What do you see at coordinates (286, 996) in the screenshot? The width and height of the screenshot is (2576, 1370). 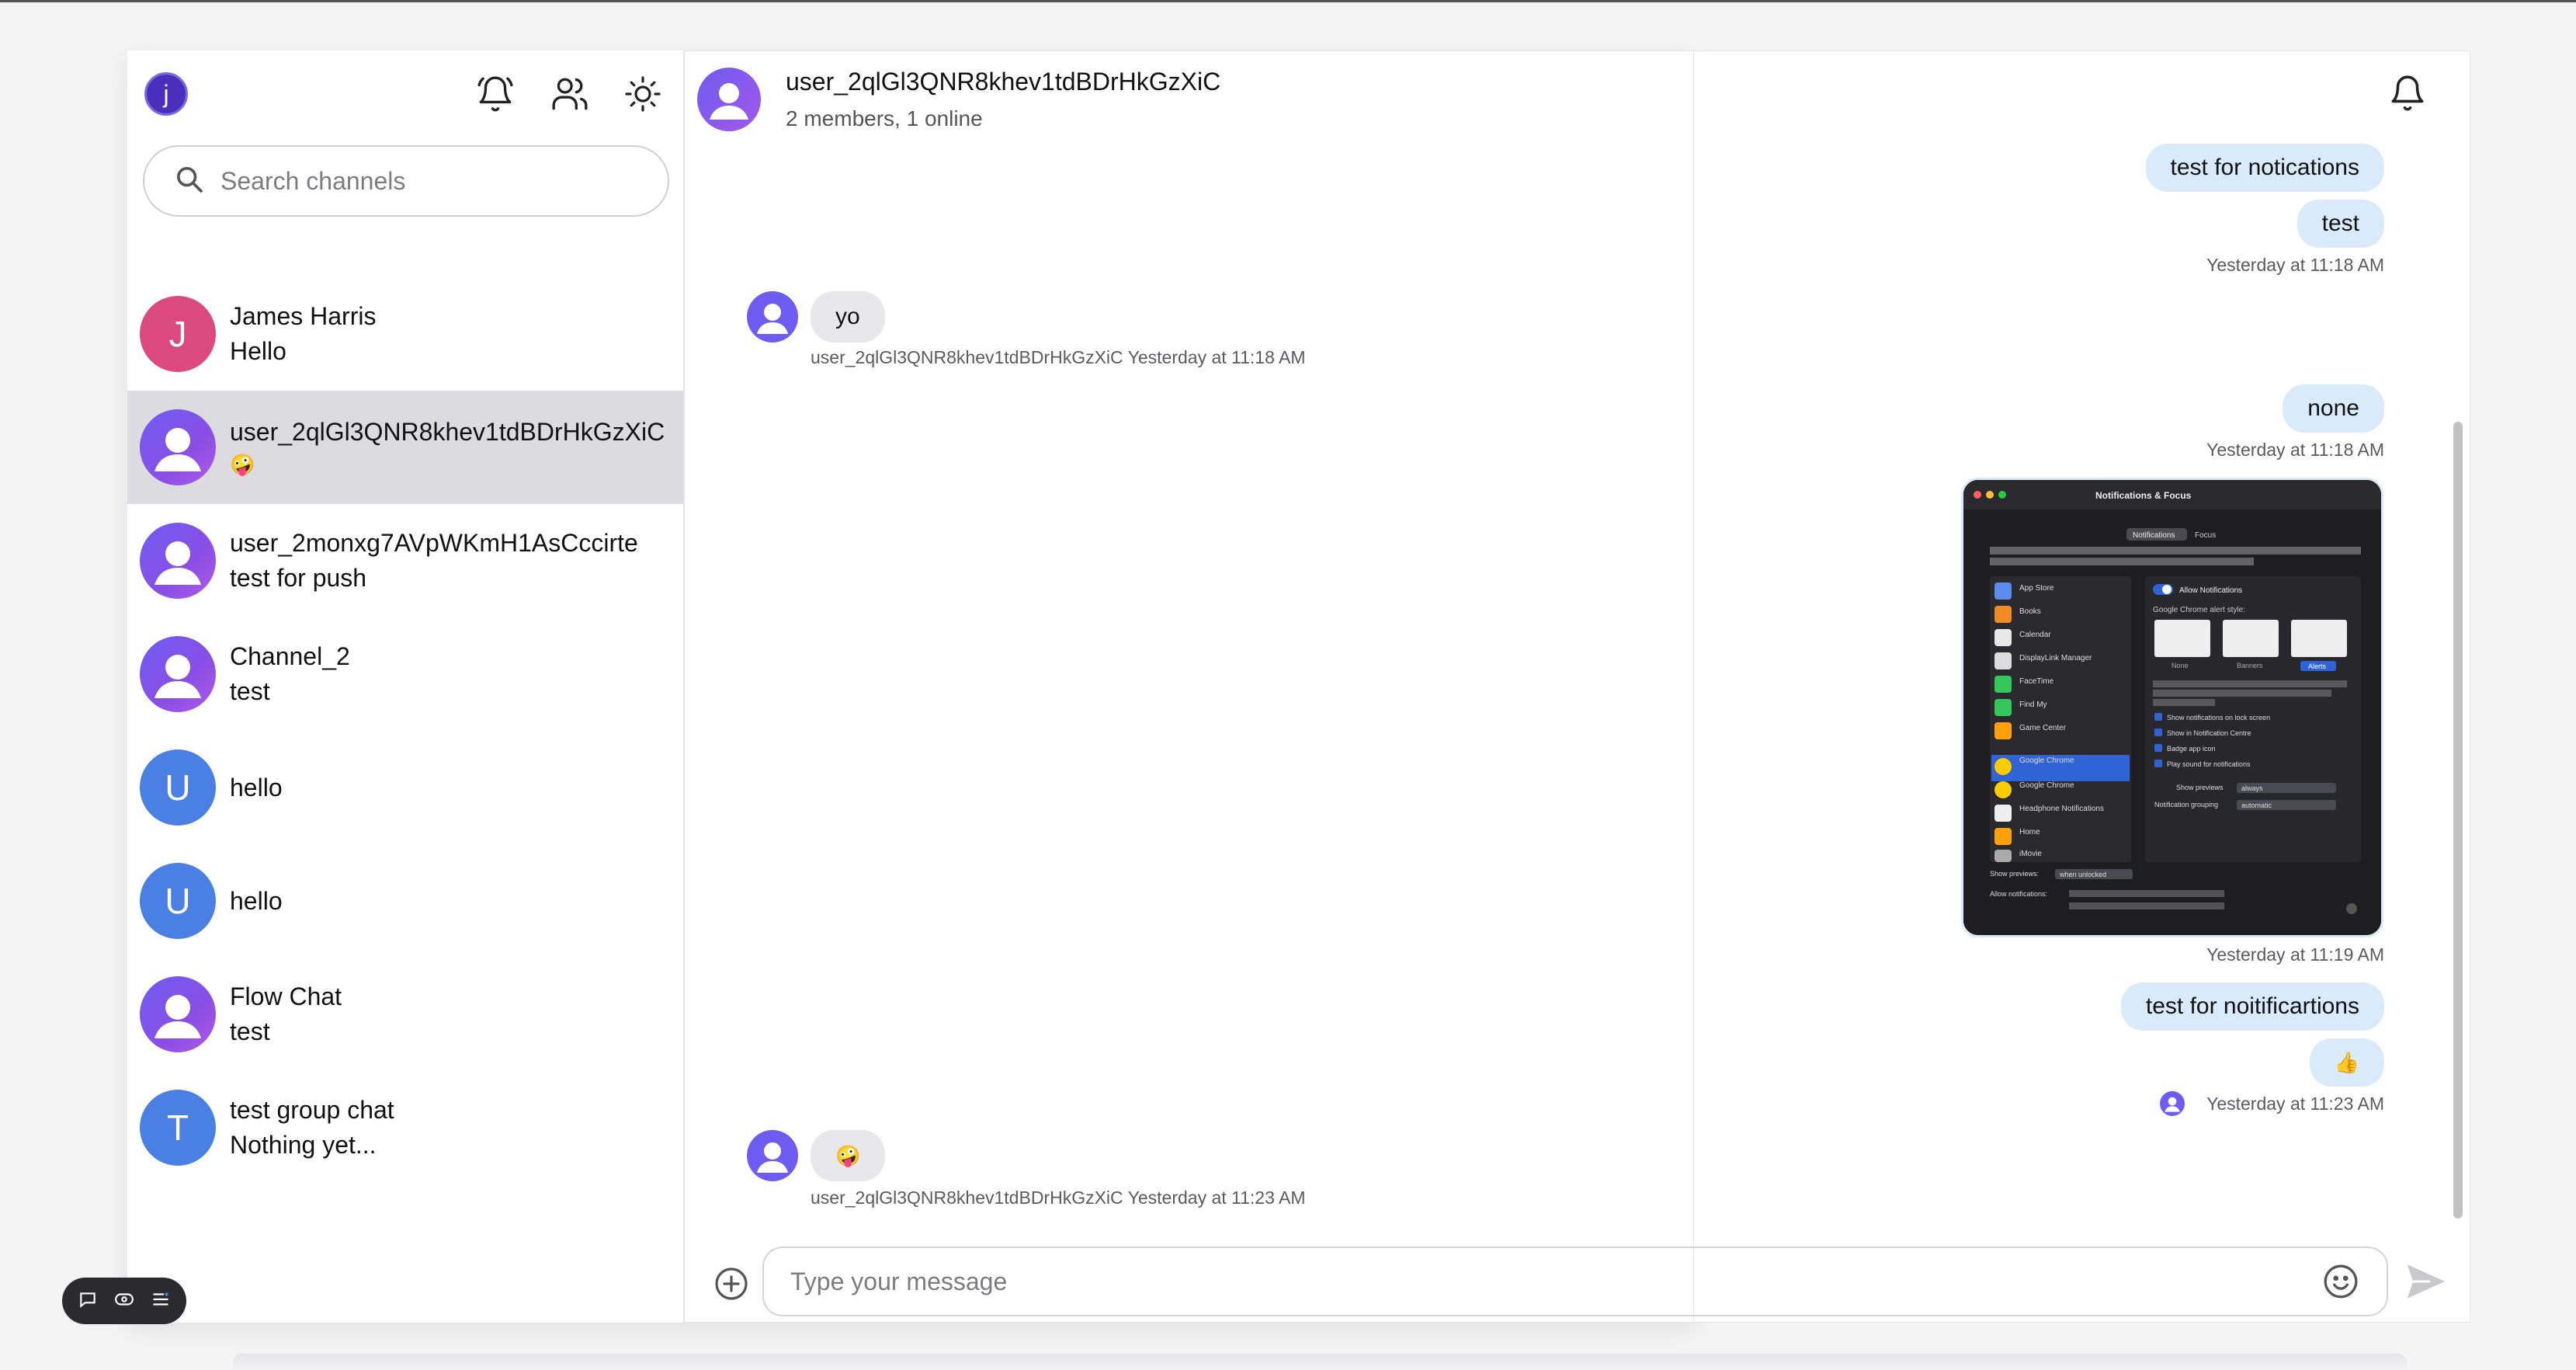 I see `channel-name: Flow Chat` at bounding box center [286, 996].